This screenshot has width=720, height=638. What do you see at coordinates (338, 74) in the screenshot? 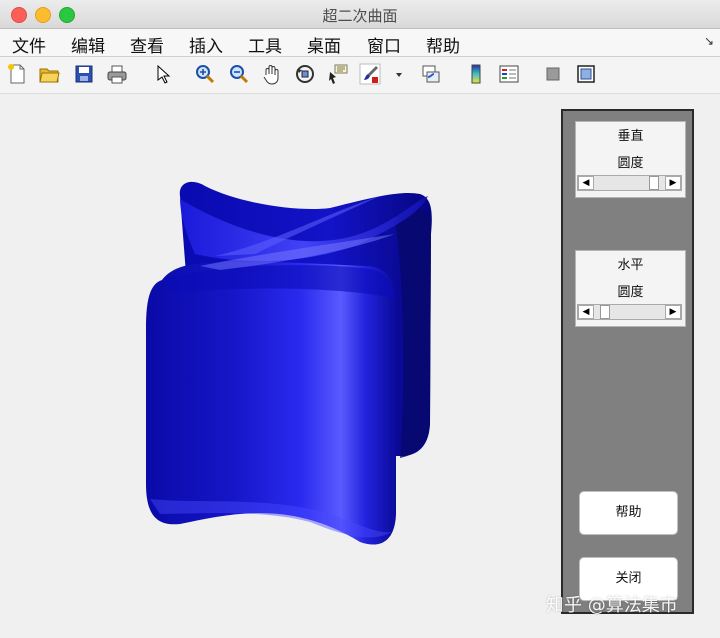
I see `data-cursor-icon` at bounding box center [338, 74].